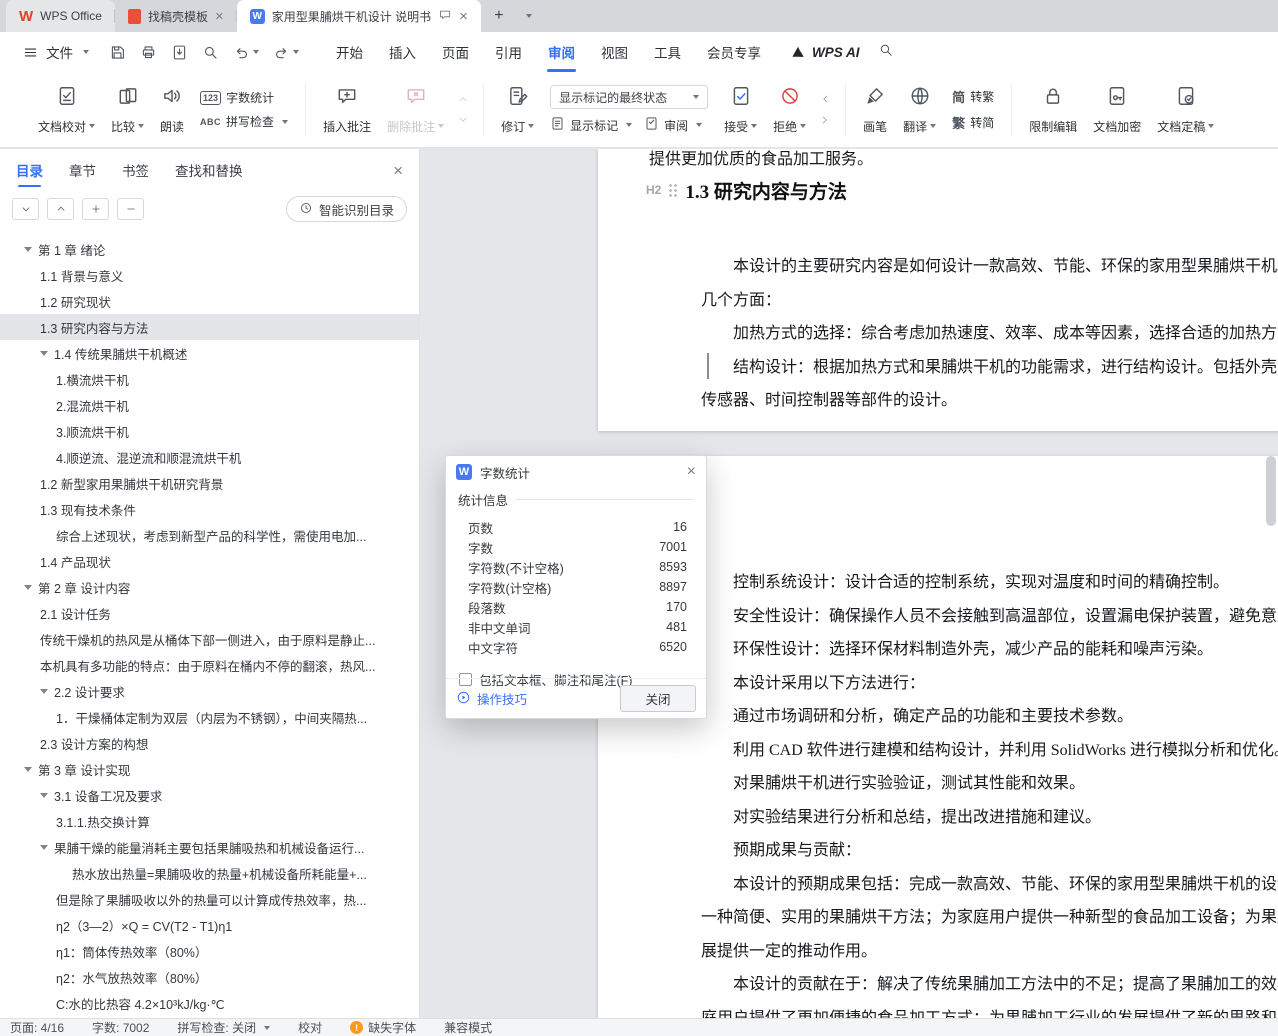 The width and height of the screenshot is (1278, 1036). I want to click on tab-current-doc: W 家用型果脯烘干机设计 说明书 ×, so click(358, 16).